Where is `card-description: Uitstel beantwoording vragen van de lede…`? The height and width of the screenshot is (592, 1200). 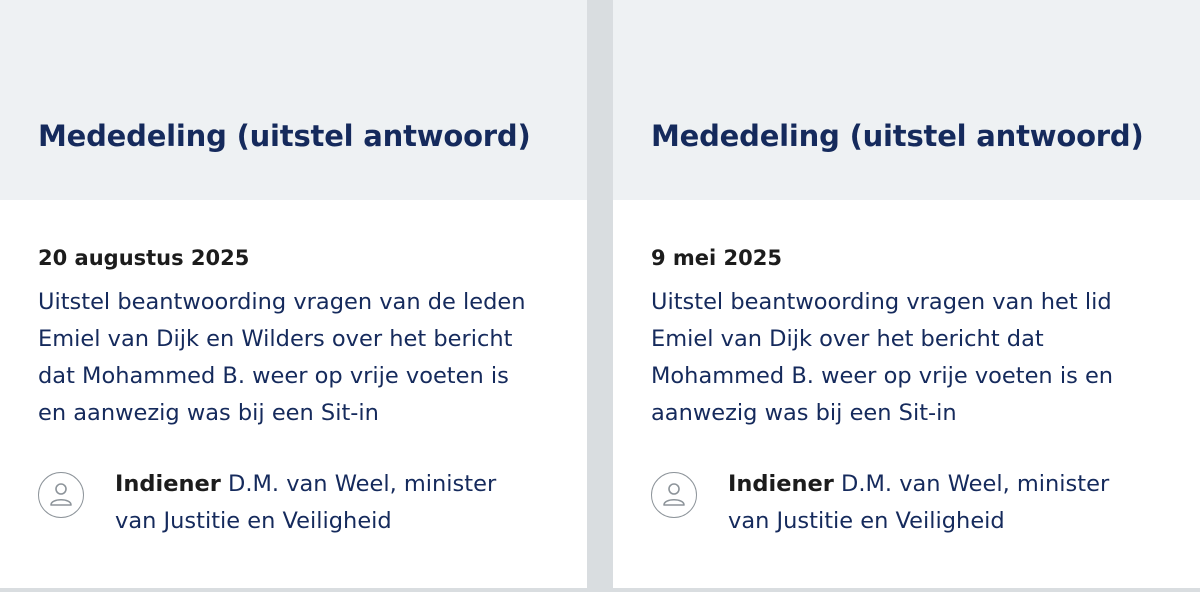
card-description: Uitstel beantwoording vragen van de lede… is located at coordinates (303, 358).